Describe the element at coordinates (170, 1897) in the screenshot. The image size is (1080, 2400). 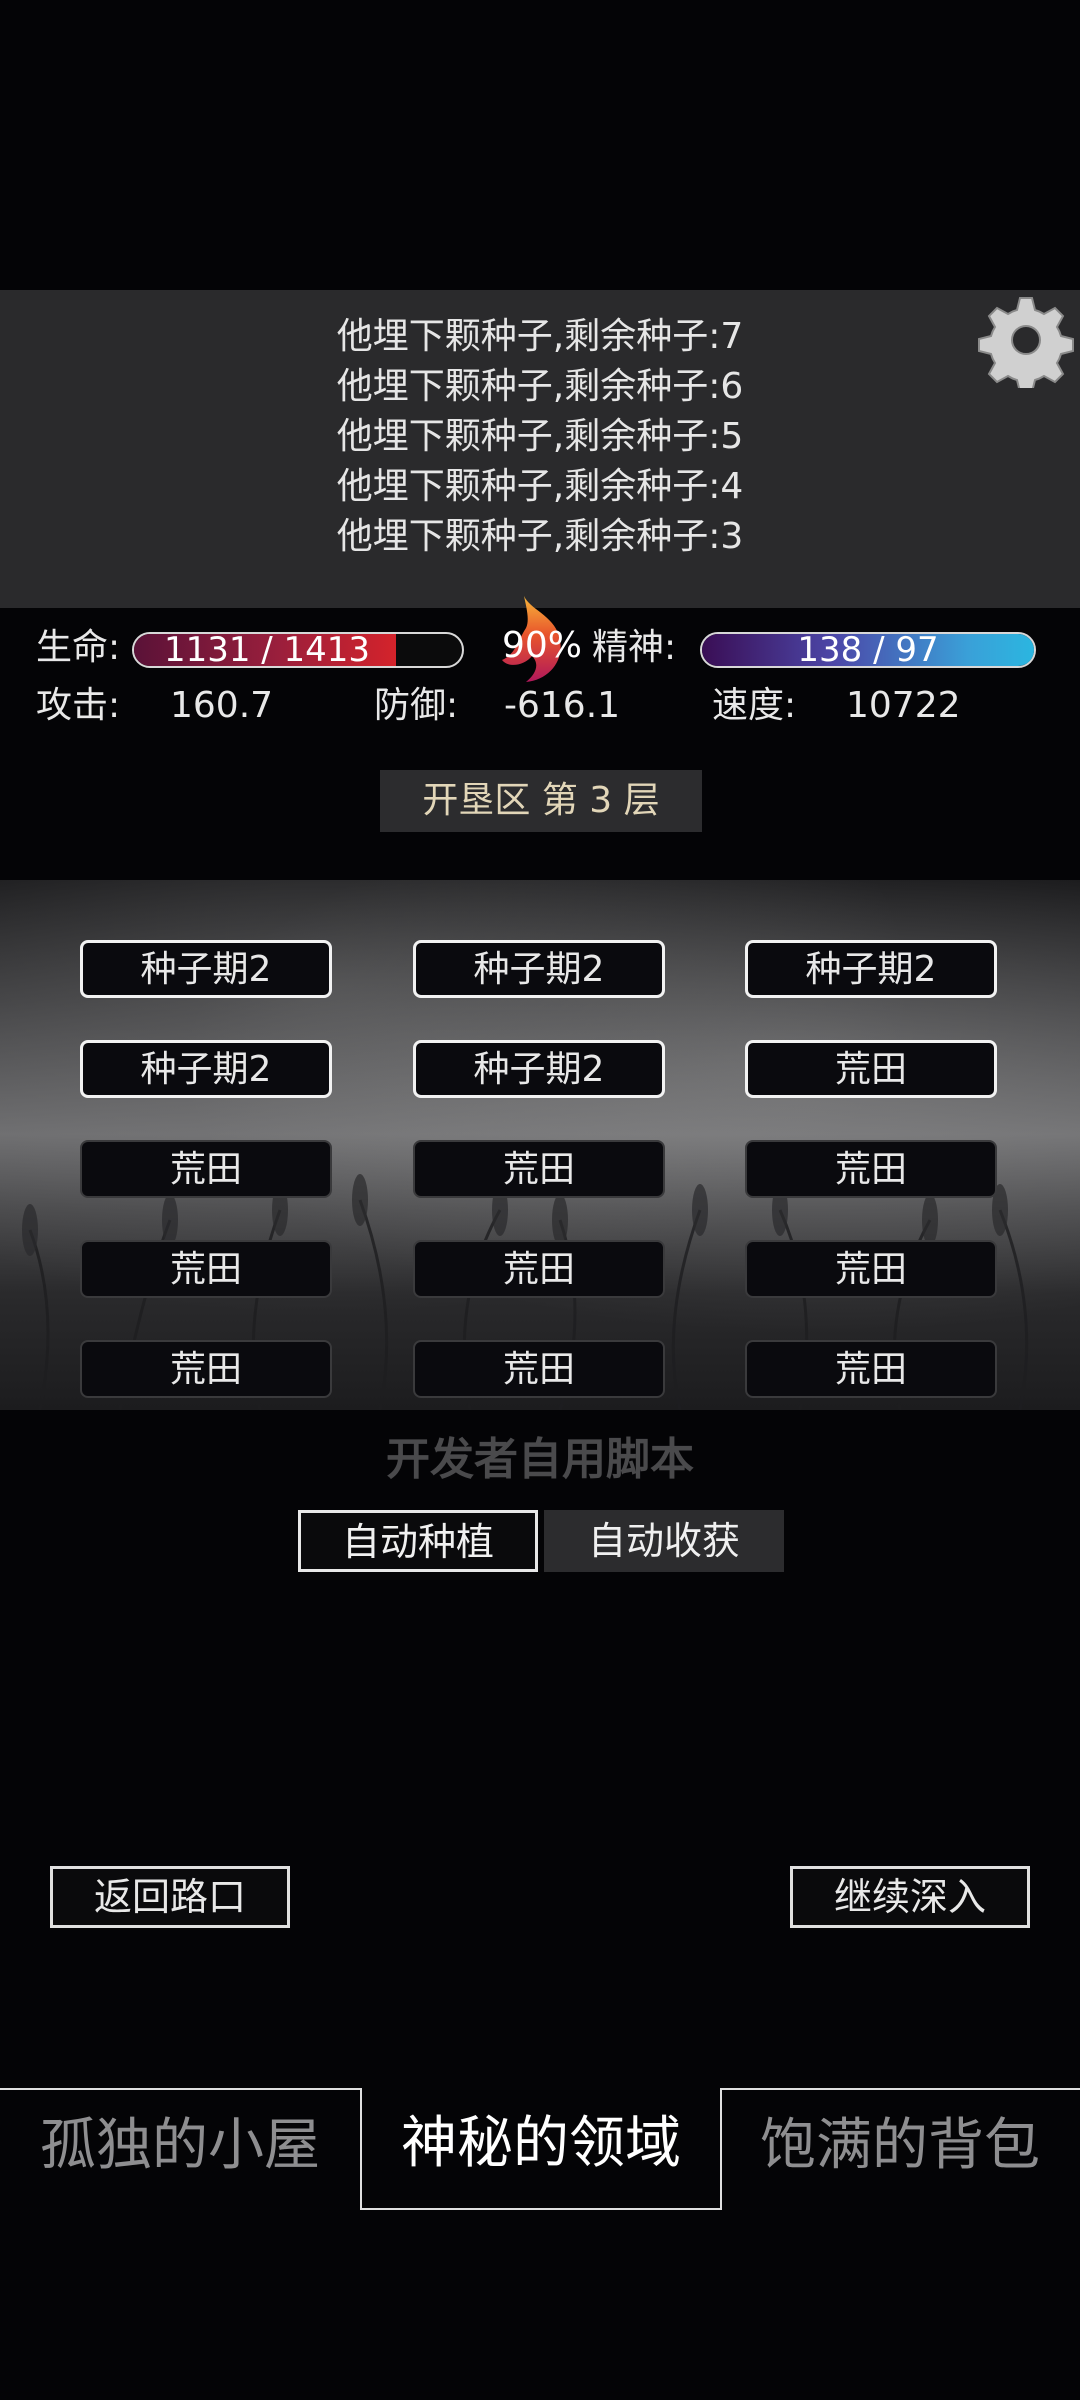
I see `return-crossroad-button: 返回路口` at that location.